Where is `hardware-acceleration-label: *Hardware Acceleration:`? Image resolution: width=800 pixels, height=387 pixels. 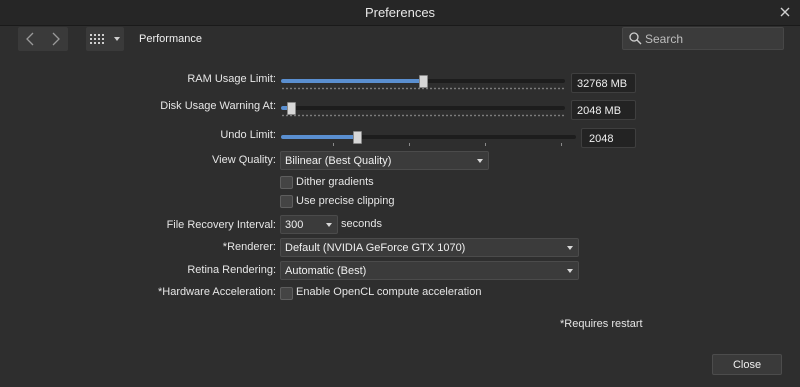
hardware-acceleration-label: *Hardware Acceleration: is located at coordinates (216, 292).